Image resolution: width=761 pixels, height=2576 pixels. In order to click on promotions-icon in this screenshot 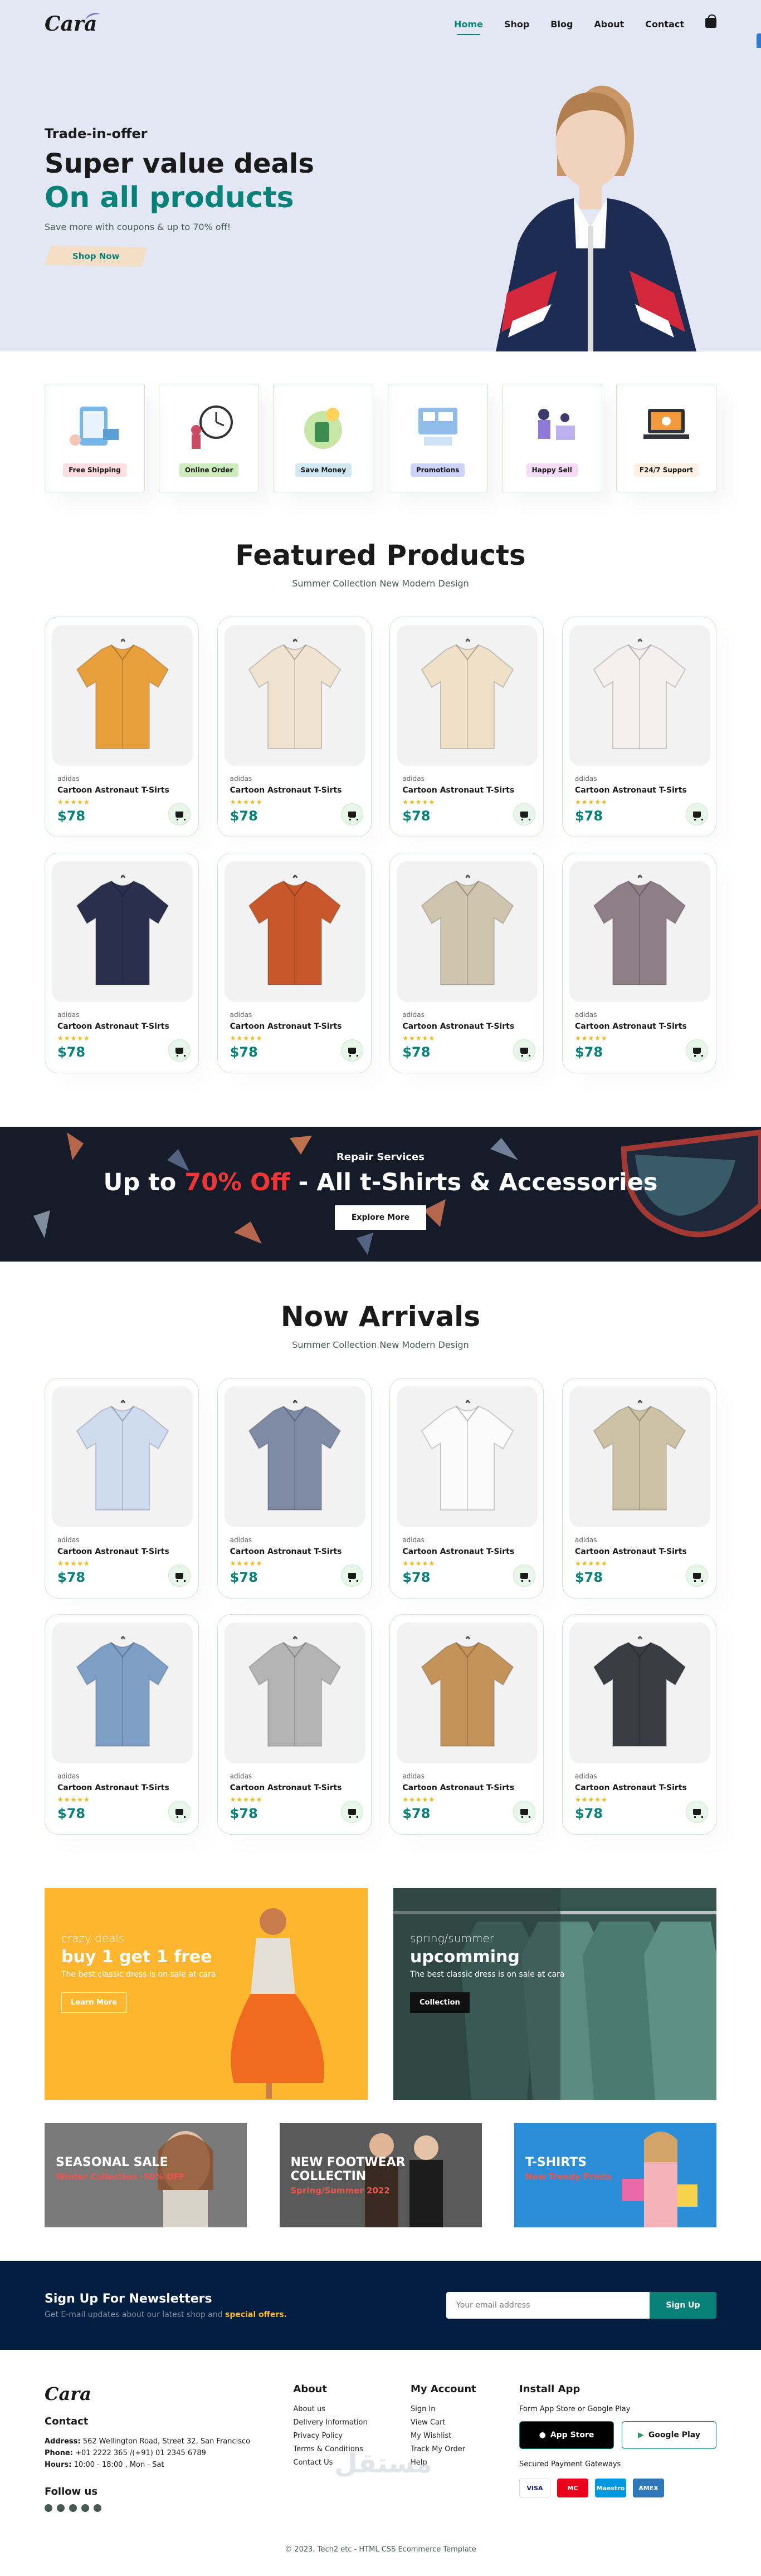, I will do `click(437, 427)`.